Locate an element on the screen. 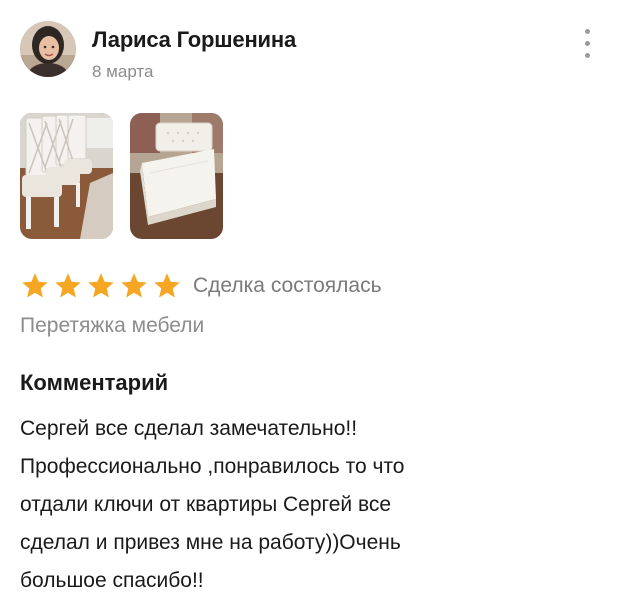  deal-status: Сделка состоялась is located at coordinates (287, 285).